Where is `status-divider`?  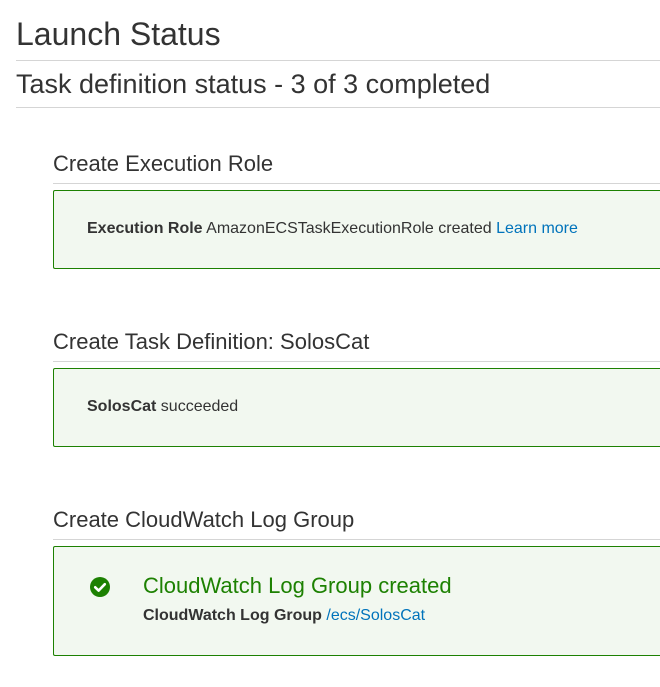 status-divider is located at coordinates (338, 107).